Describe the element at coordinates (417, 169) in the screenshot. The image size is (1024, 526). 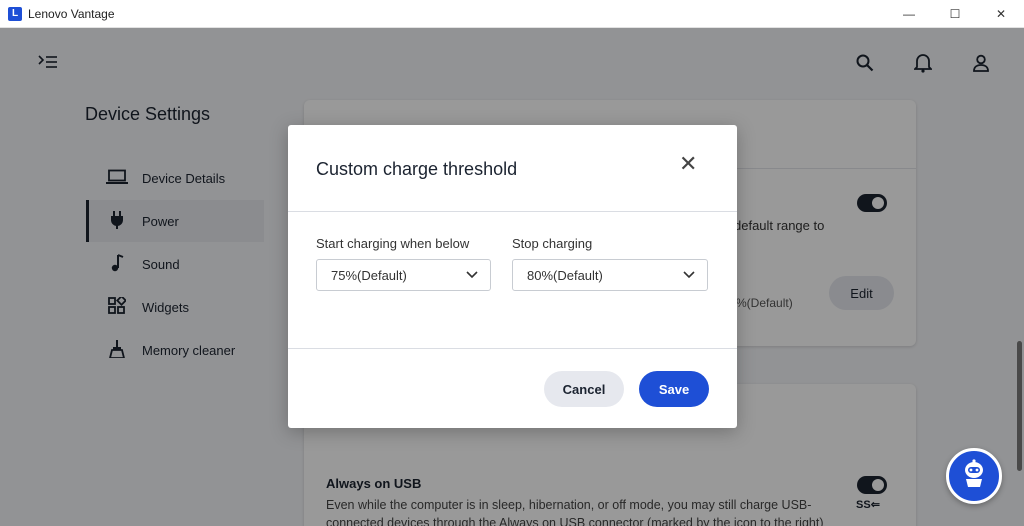
I see `dialog-title: Custom charge threshold` at that location.